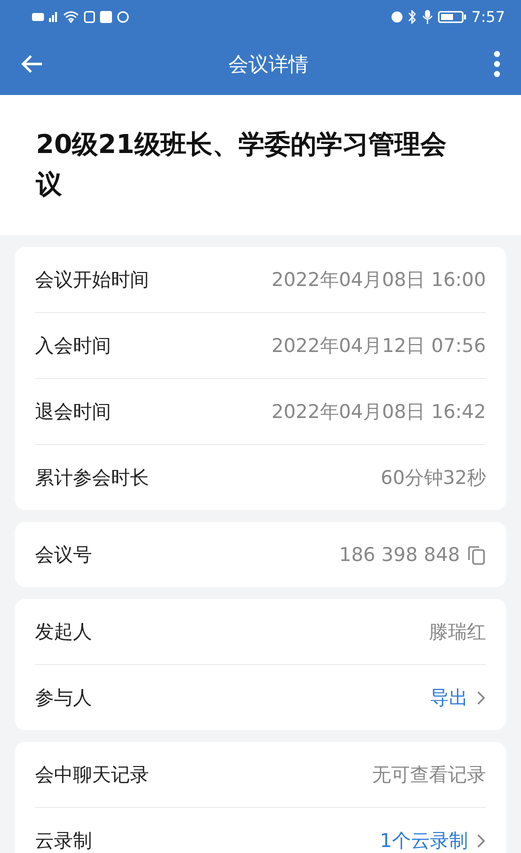 The image size is (521, 853). What do you see at coordinates (424, 840) in the screenshot?
I see `row-link: 1个云录制` at bounding box center [424, 840].